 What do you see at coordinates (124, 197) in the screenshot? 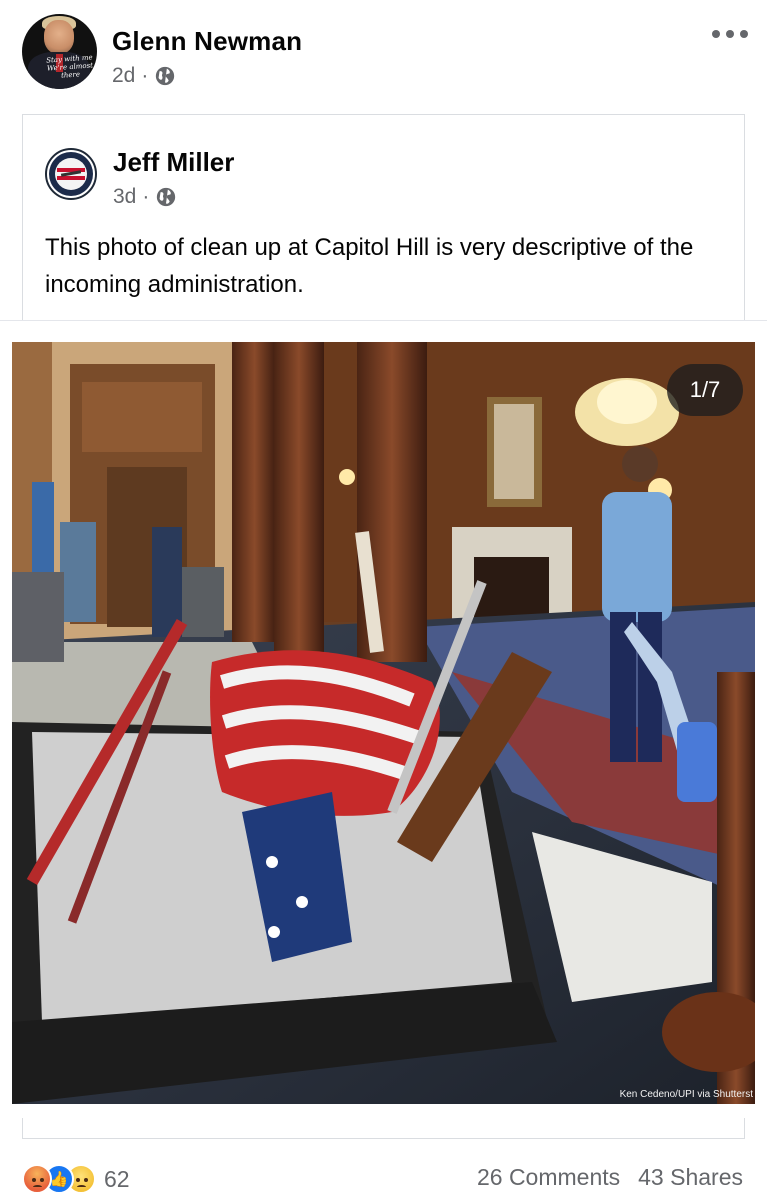
I see `shared-post-timestamp: 3d` at bounding box center [124, 197].